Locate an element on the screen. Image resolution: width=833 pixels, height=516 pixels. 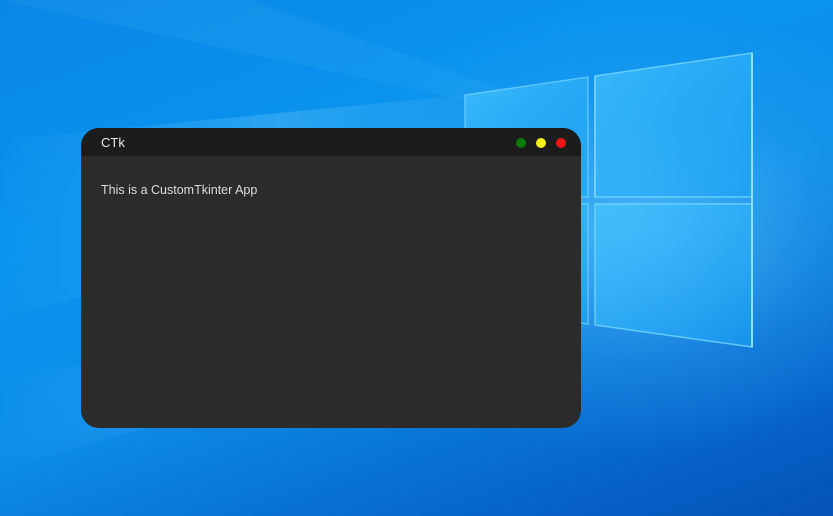
window-title: CTk is located at coordinates (113, 142).